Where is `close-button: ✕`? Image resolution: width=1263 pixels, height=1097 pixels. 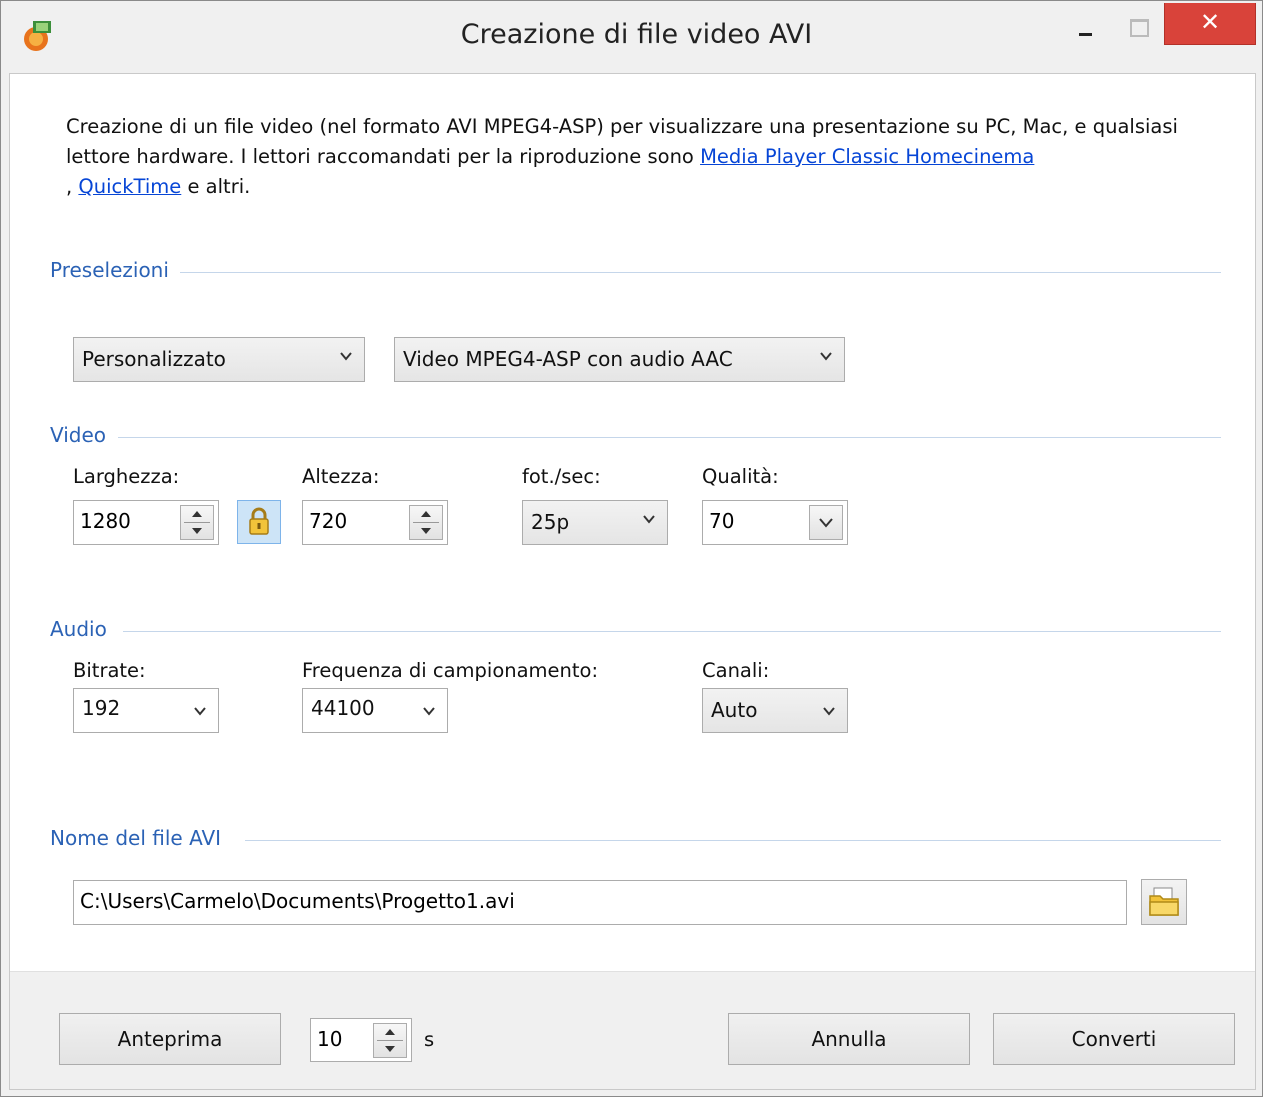
close-button: ✕ is located at coordinates (1210, 24).